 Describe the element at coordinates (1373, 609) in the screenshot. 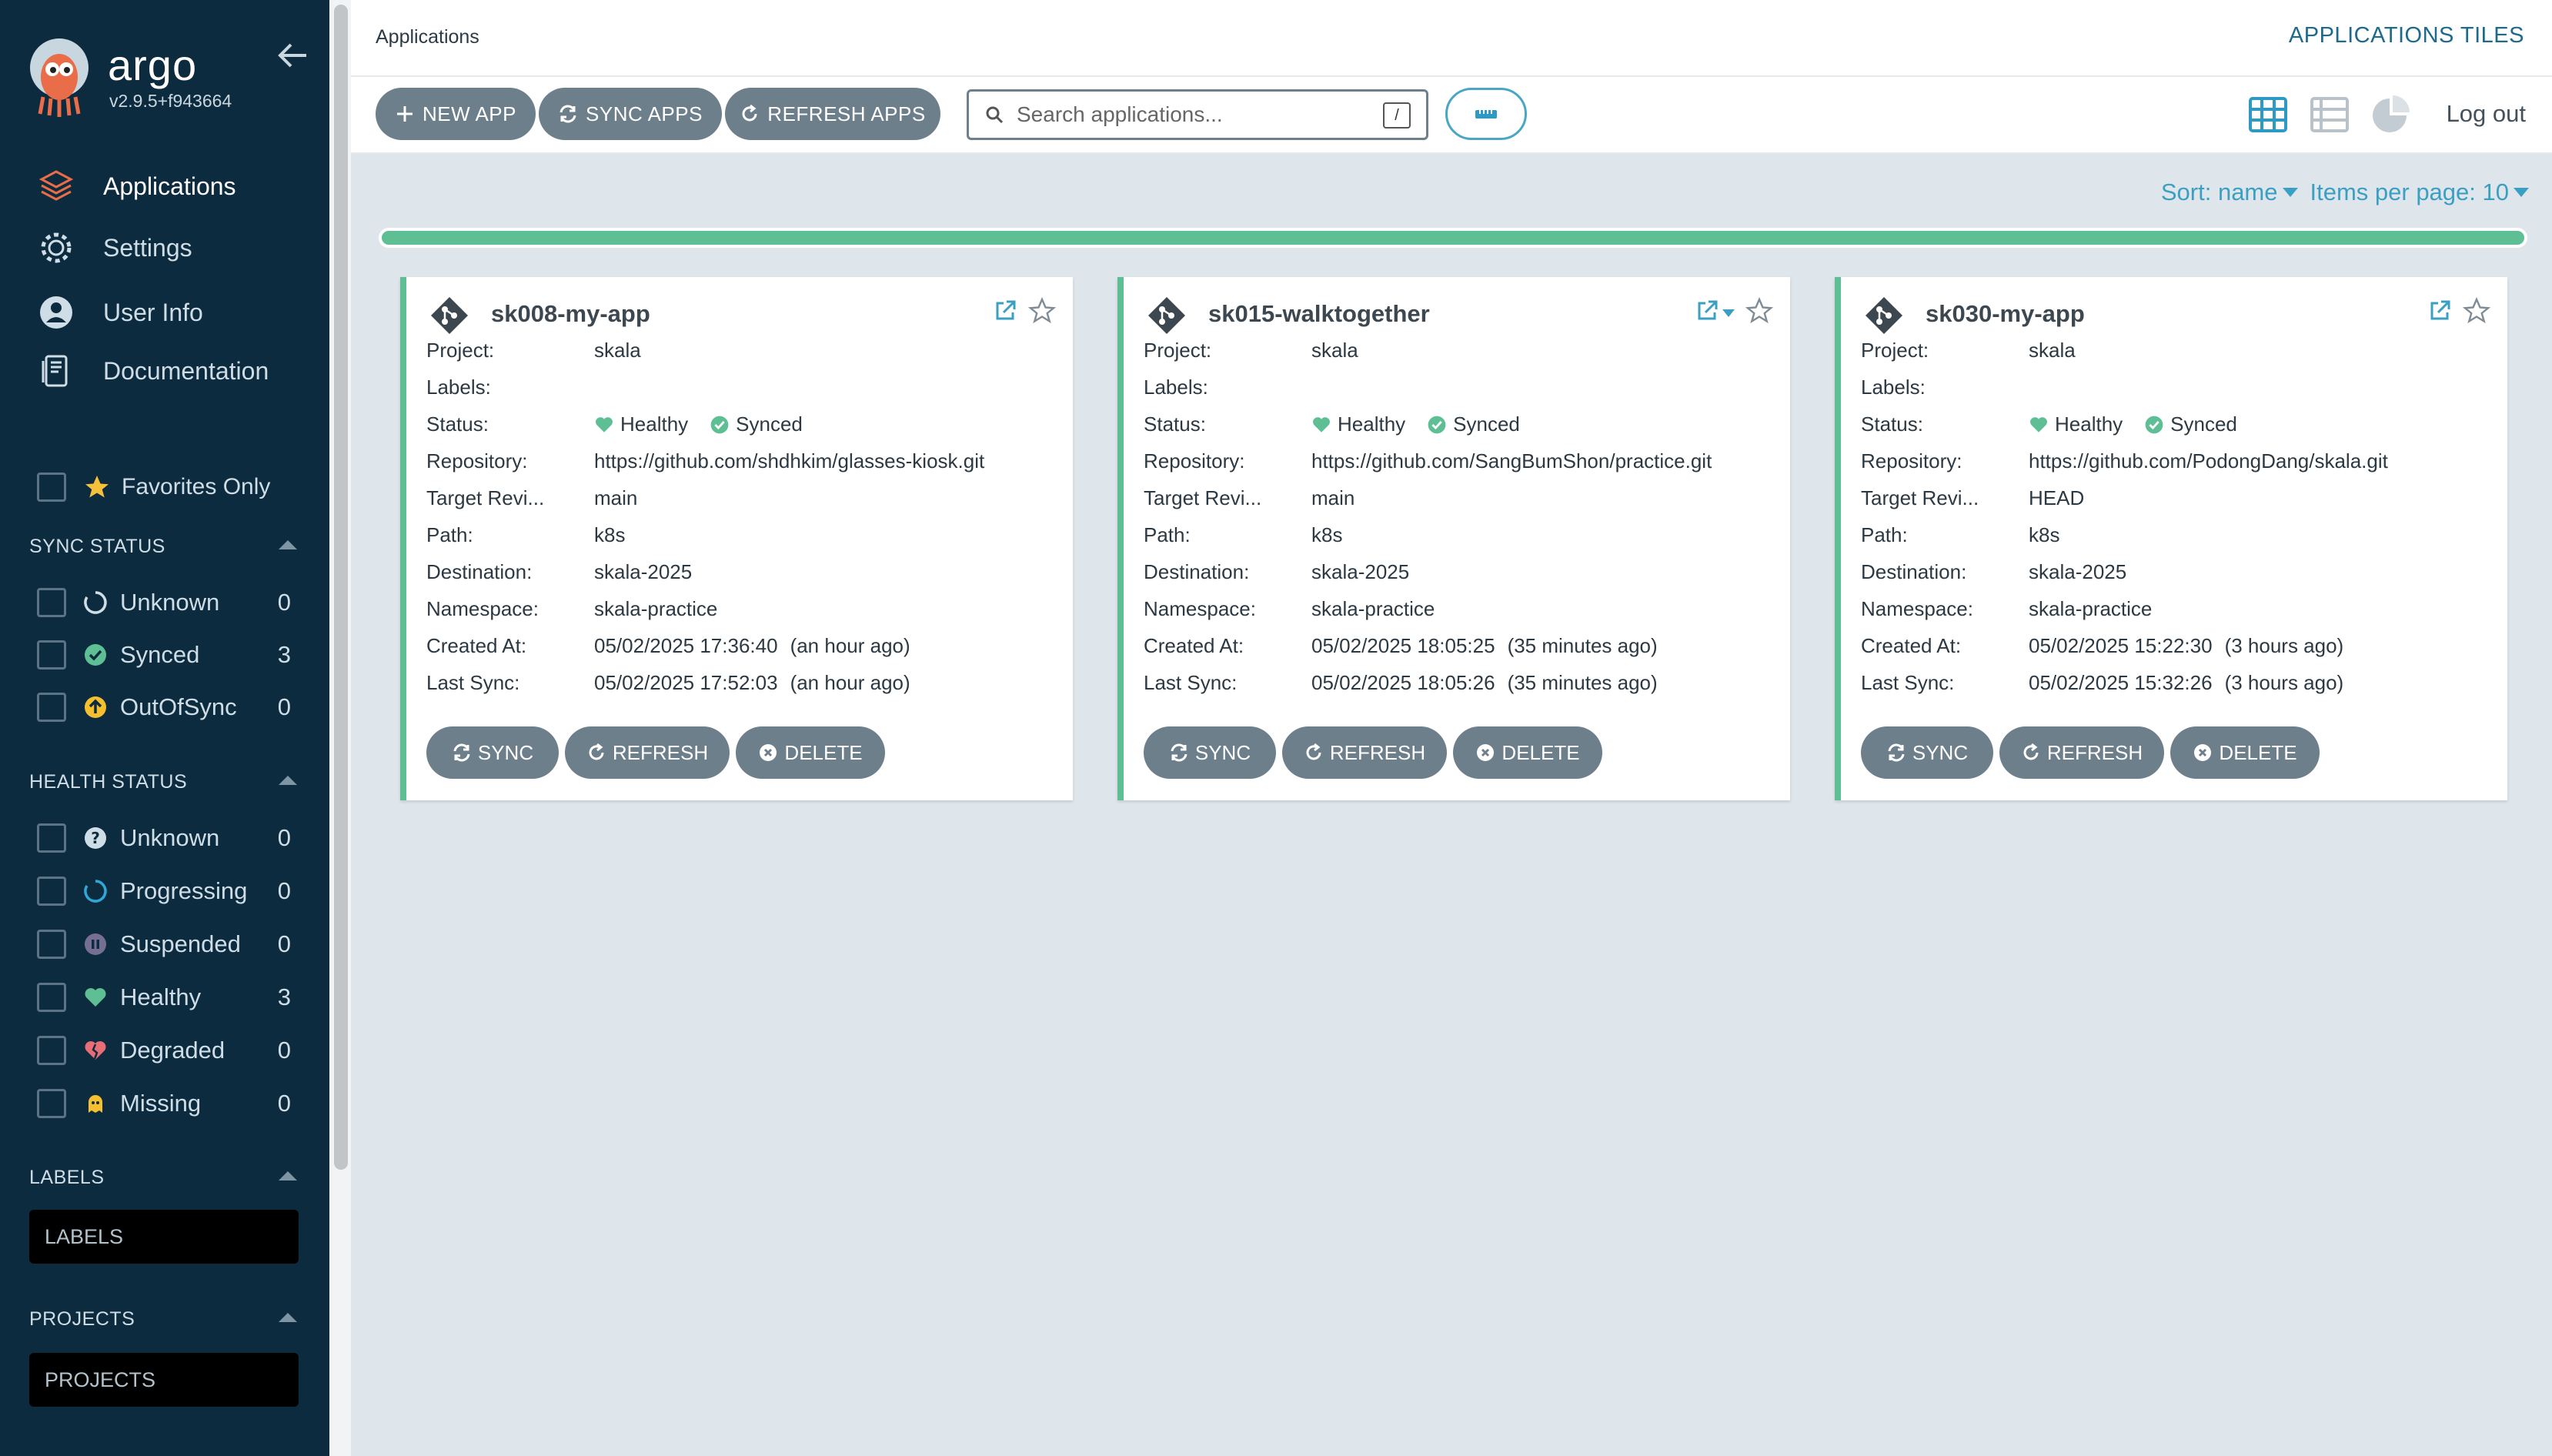

I see `namespace-value: skala-practice` at that location.